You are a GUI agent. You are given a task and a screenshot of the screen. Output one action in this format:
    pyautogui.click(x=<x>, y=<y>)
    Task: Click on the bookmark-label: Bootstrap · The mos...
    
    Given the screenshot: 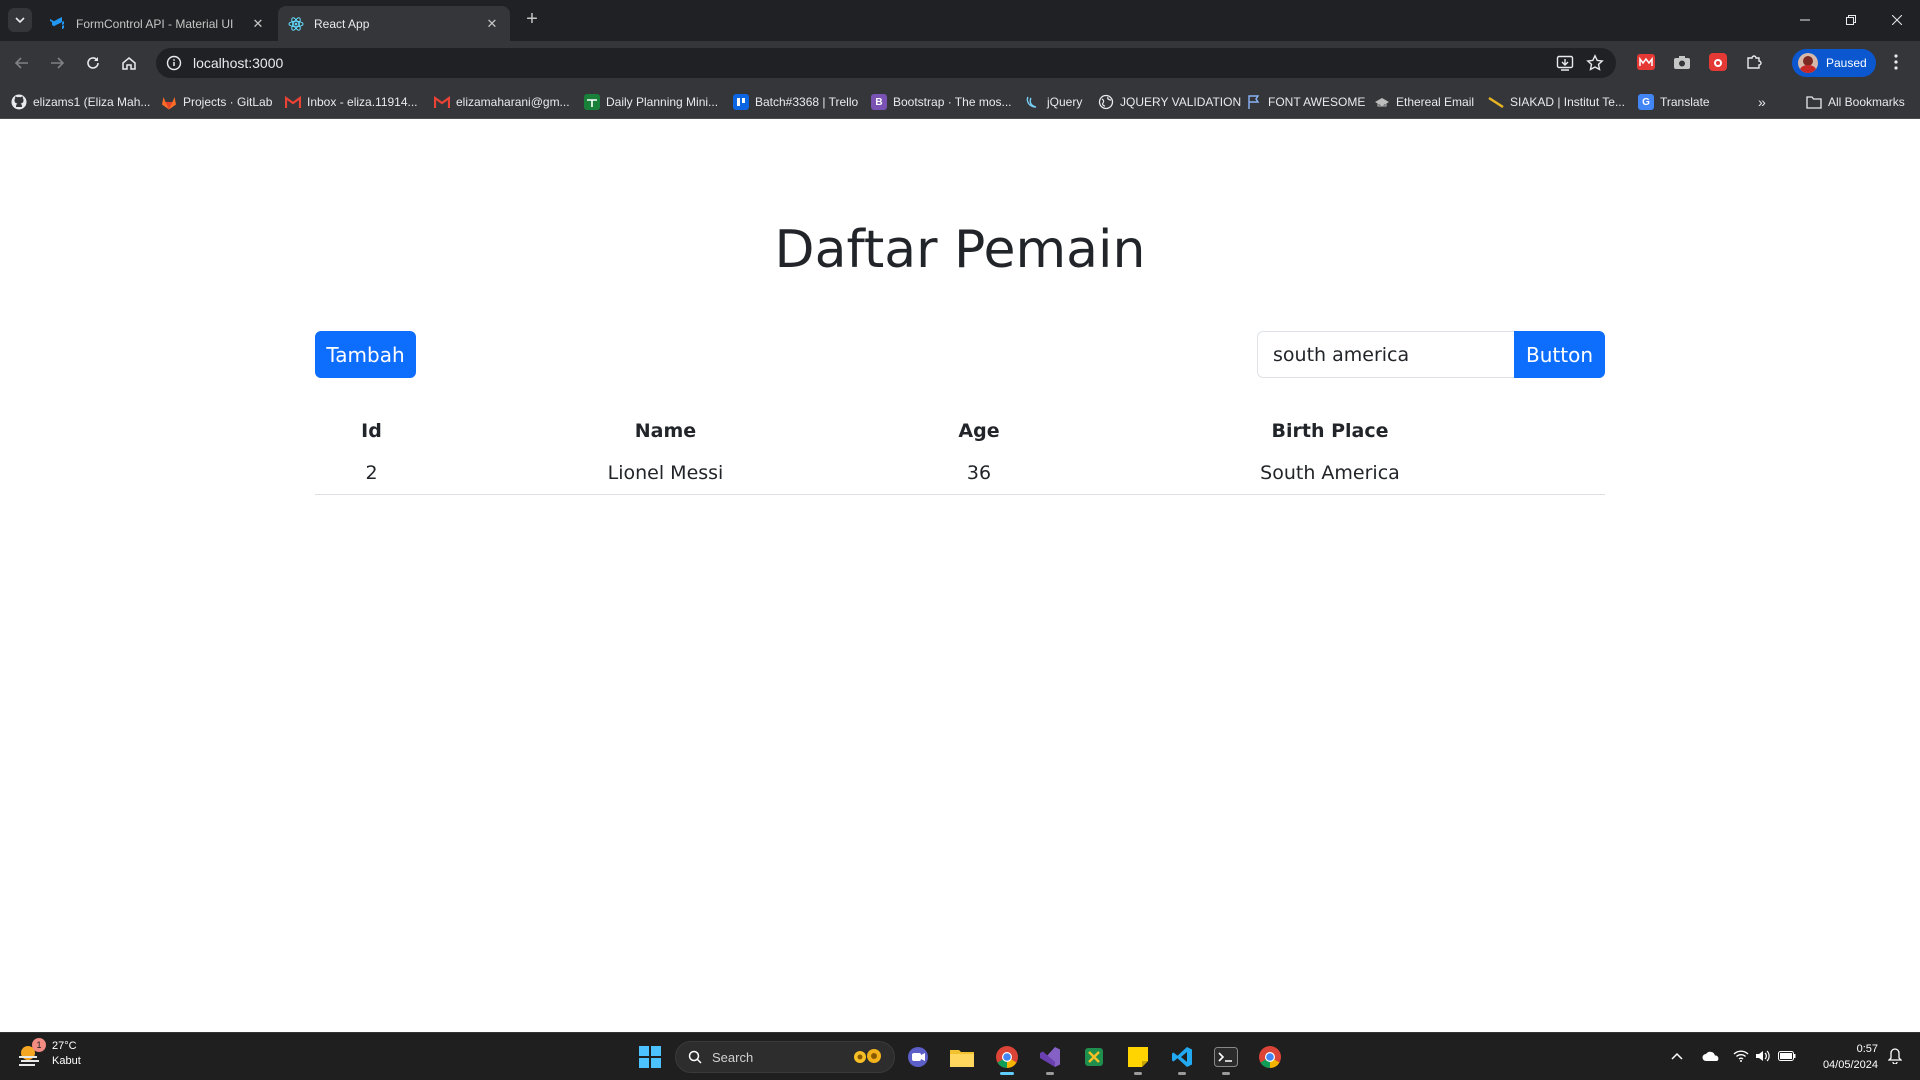 What is the action you would take?
    pyautogui.click(x=952, y=102)
    